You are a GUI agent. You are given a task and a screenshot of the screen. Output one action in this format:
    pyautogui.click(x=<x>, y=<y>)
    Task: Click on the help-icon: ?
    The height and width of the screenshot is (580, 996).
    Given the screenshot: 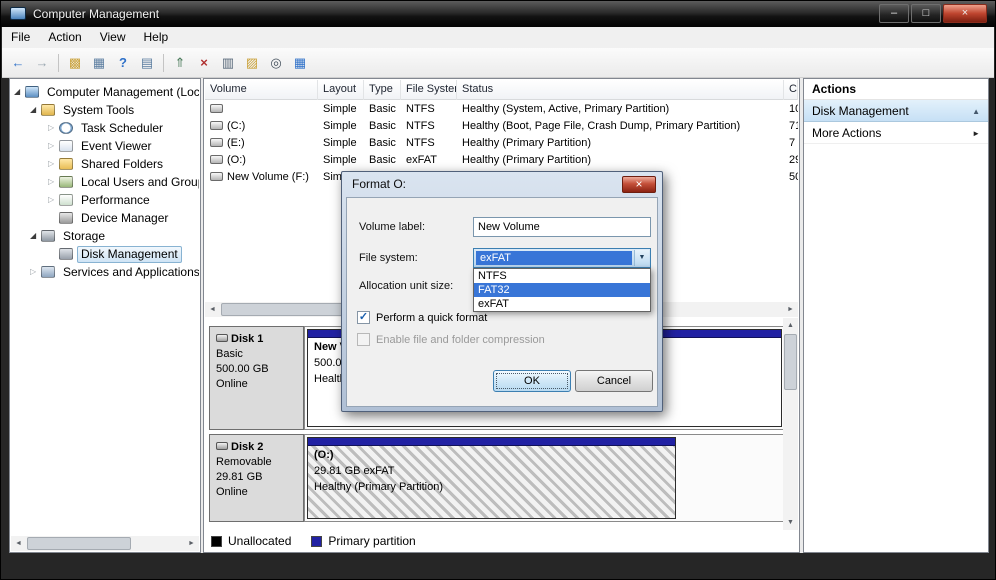 What is the action you would take?
    pyautogui.click(x=123, y=63)
    